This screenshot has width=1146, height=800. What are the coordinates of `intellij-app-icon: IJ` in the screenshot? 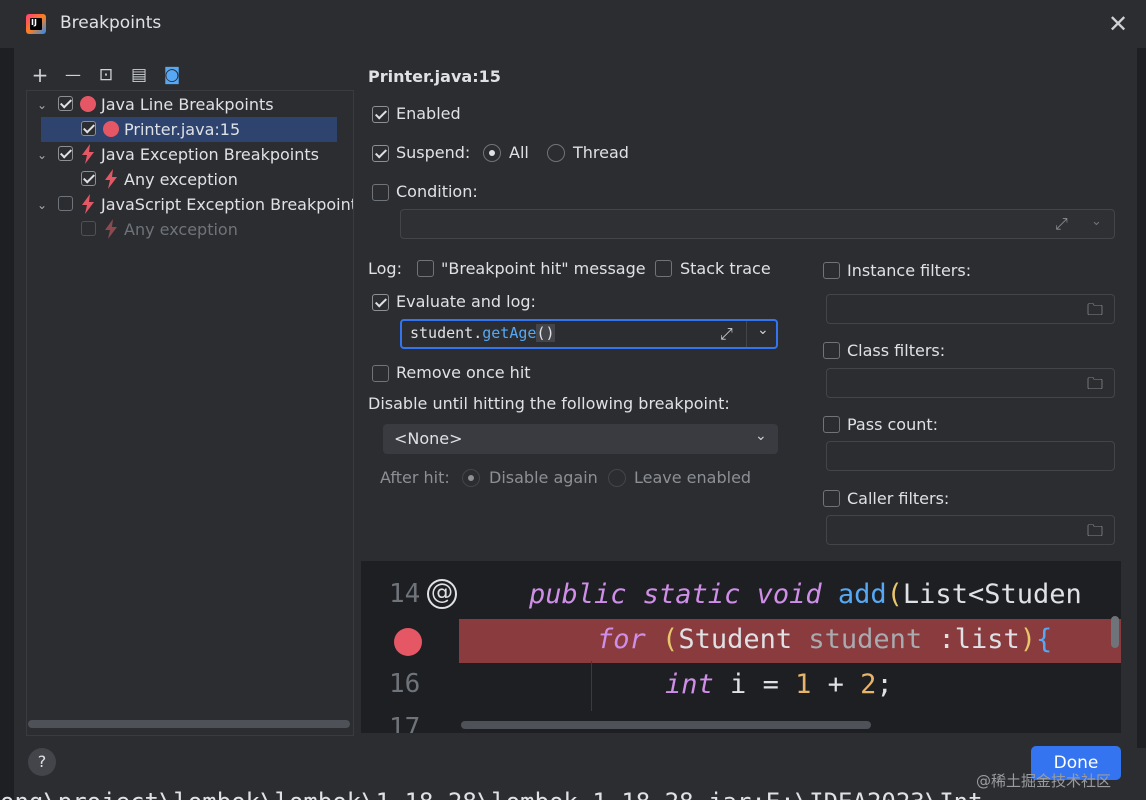 It's located at (36, 24).